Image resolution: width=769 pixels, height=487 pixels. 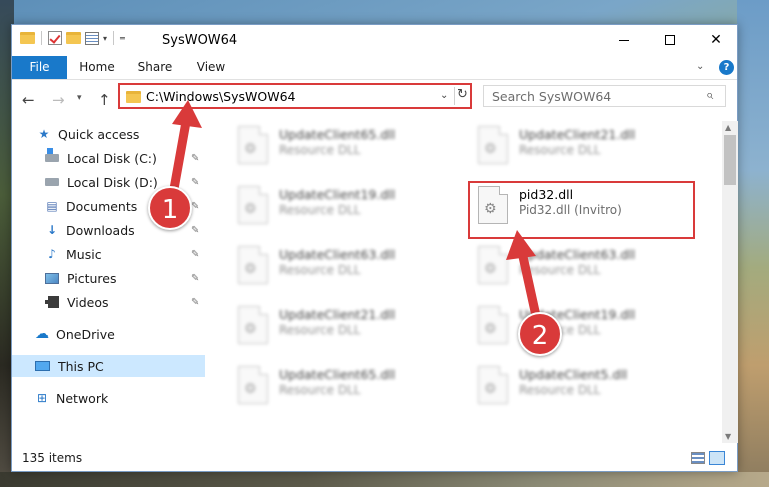 I want to click on sidebar-item-music: ♪ Music ✎, so click(x=108, y=254).